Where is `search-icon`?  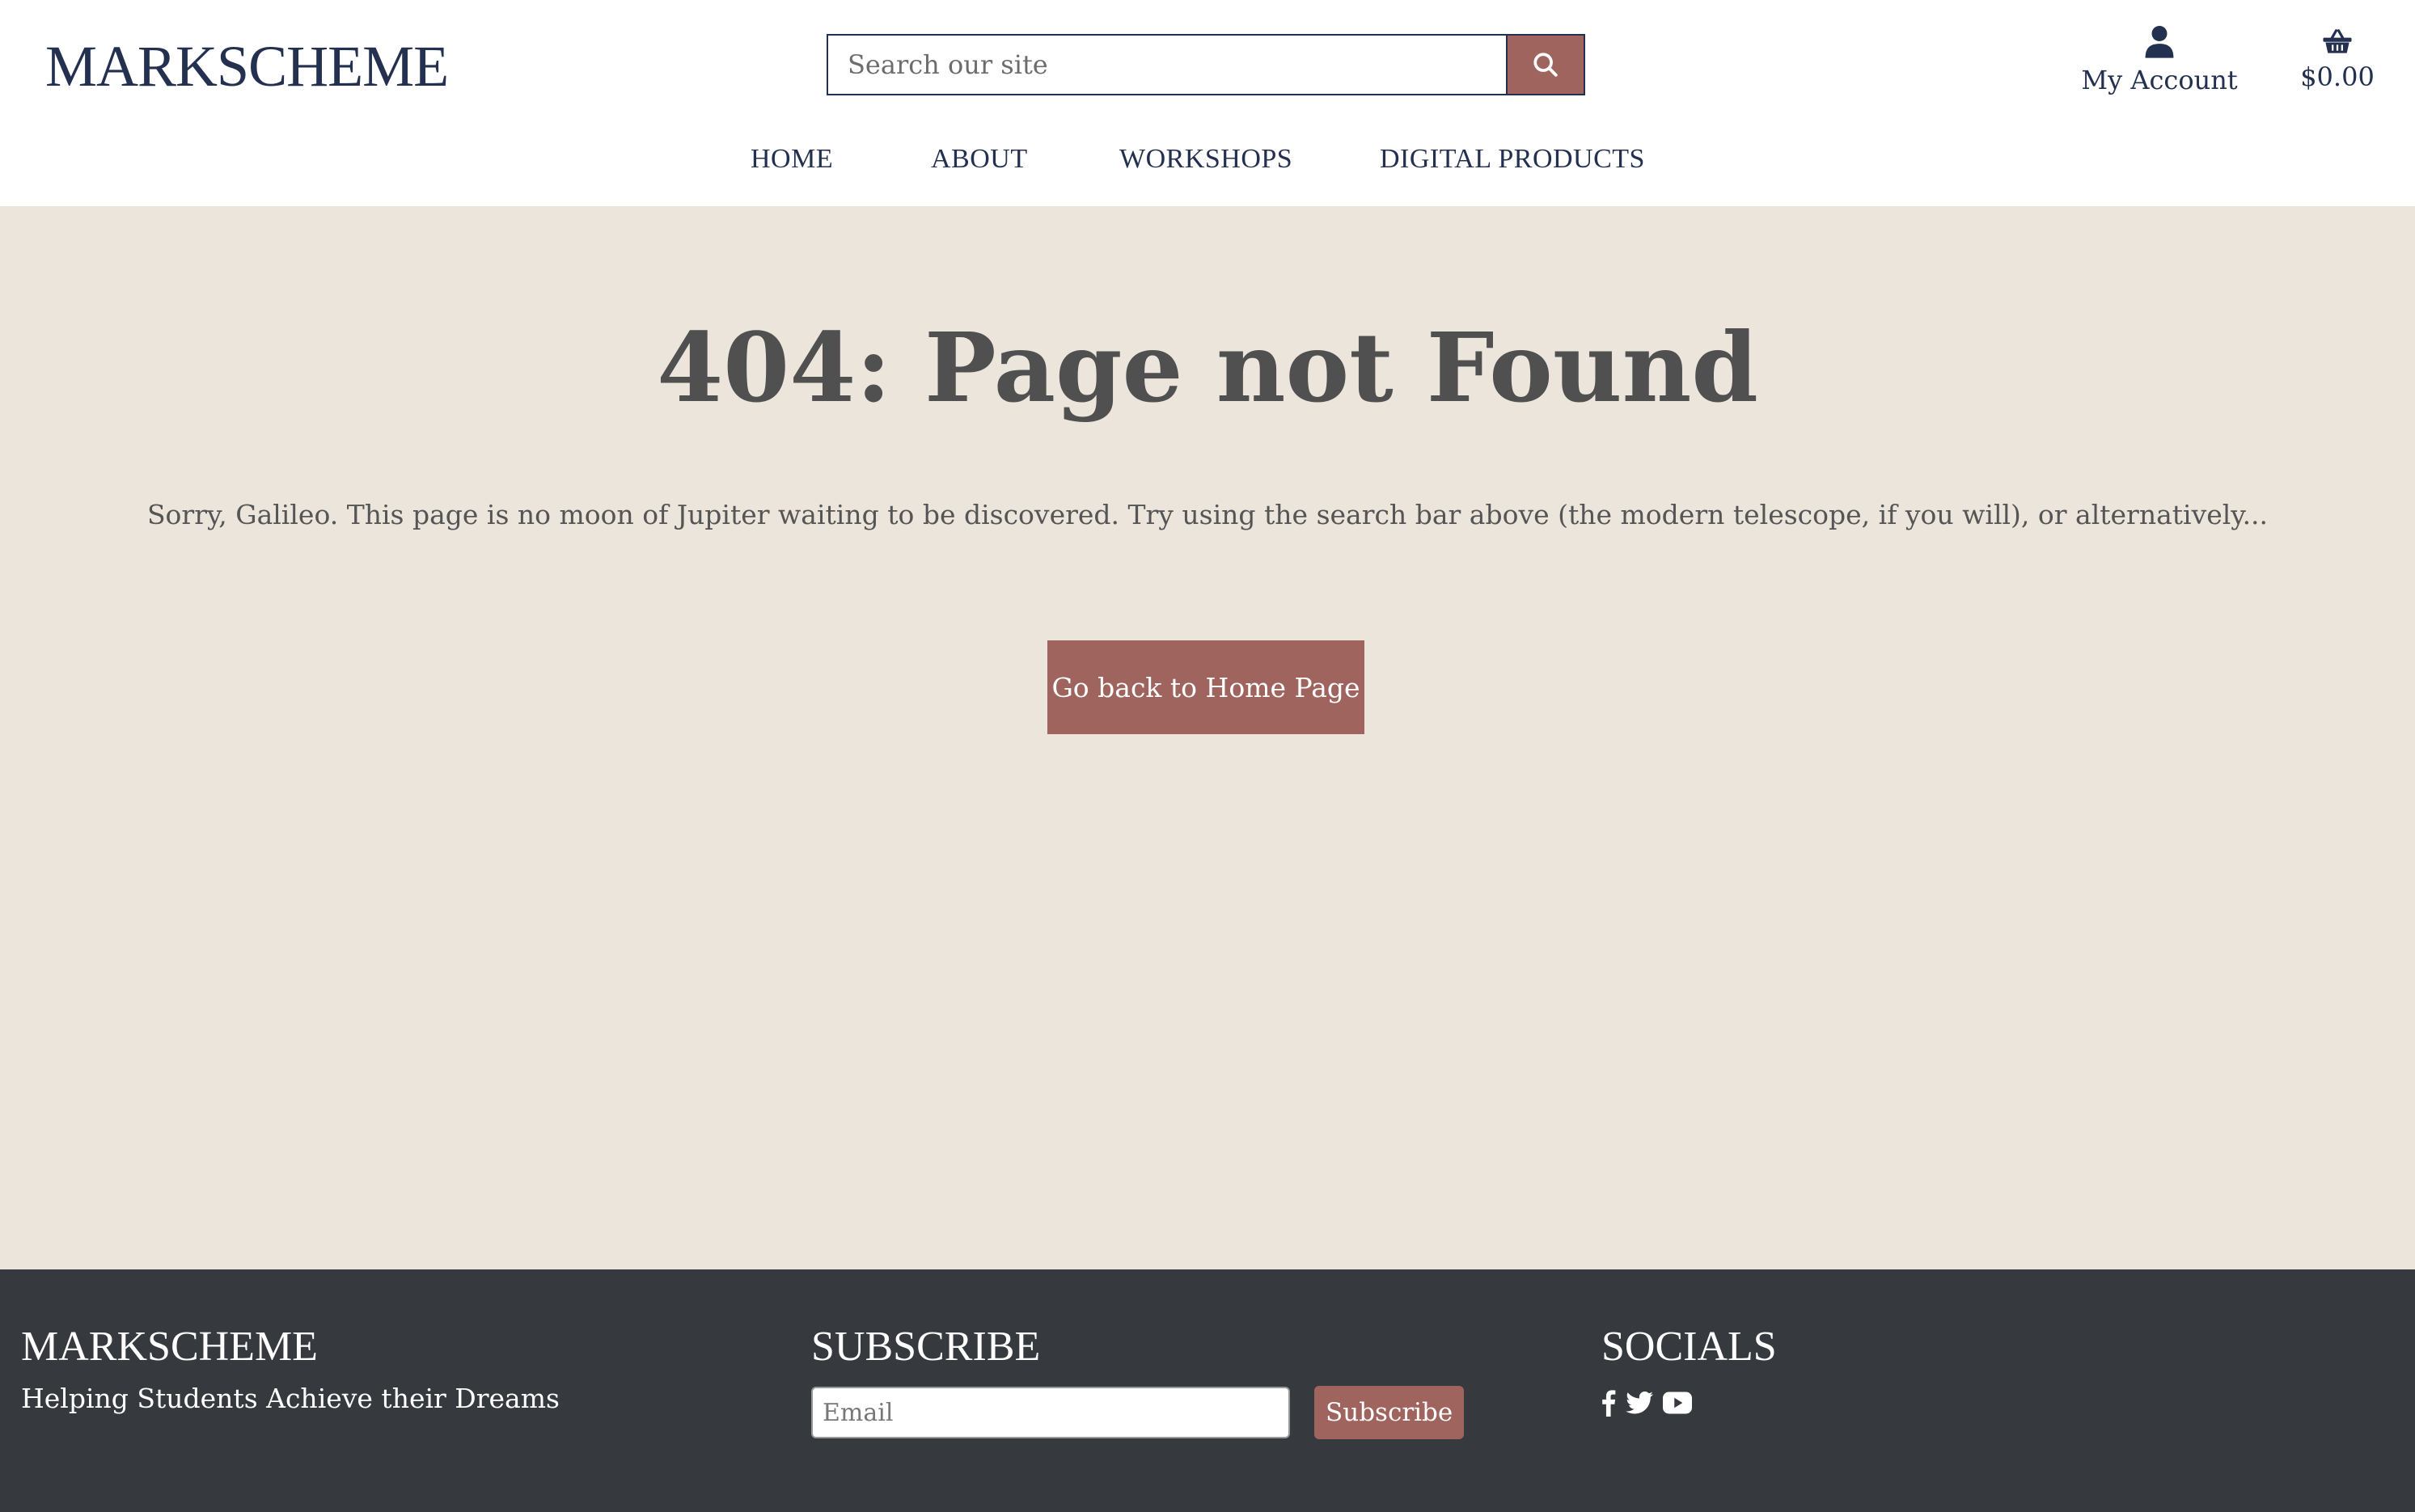 search-icon is located at coordinates (1545, 65).